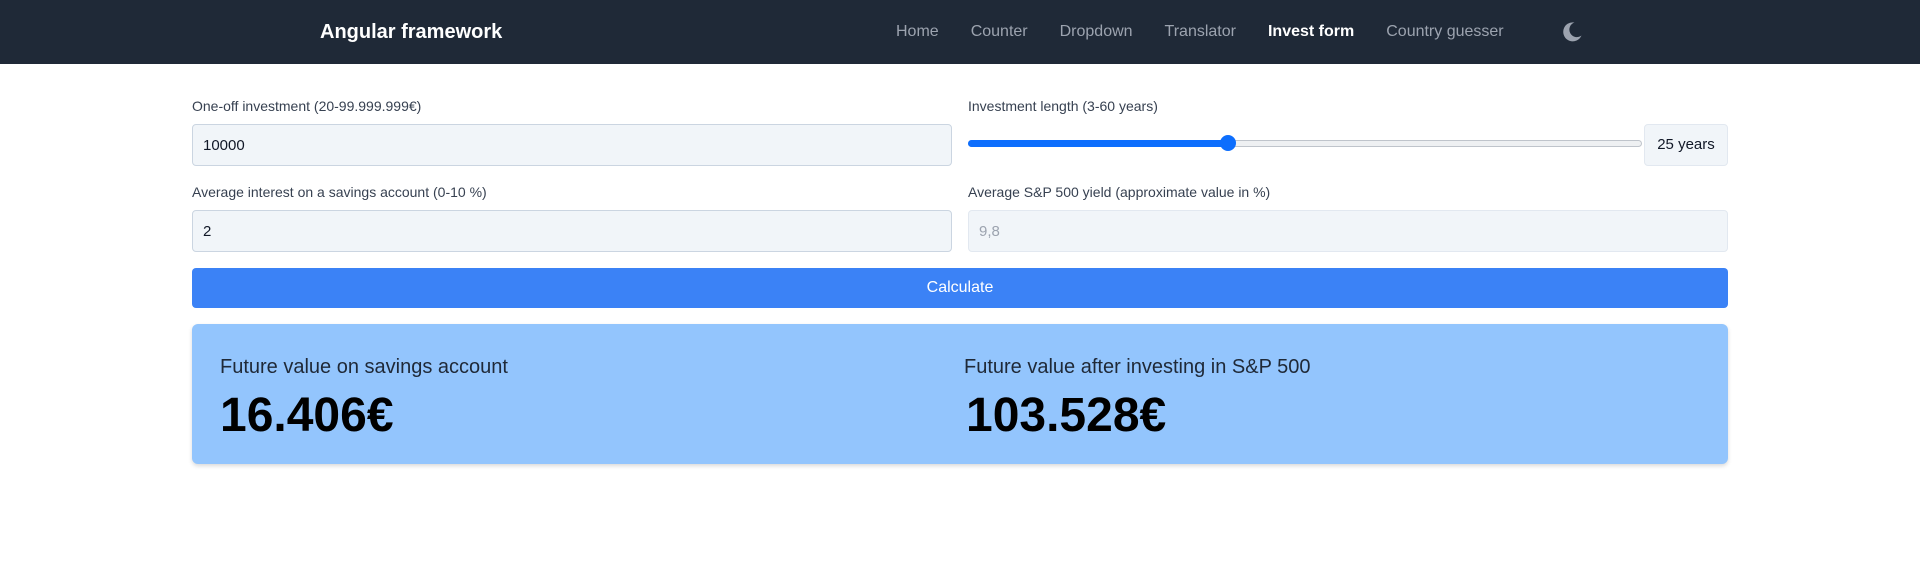 The image size is (1920, 584). I want to click on savings-interest-input, so click(572, 231).